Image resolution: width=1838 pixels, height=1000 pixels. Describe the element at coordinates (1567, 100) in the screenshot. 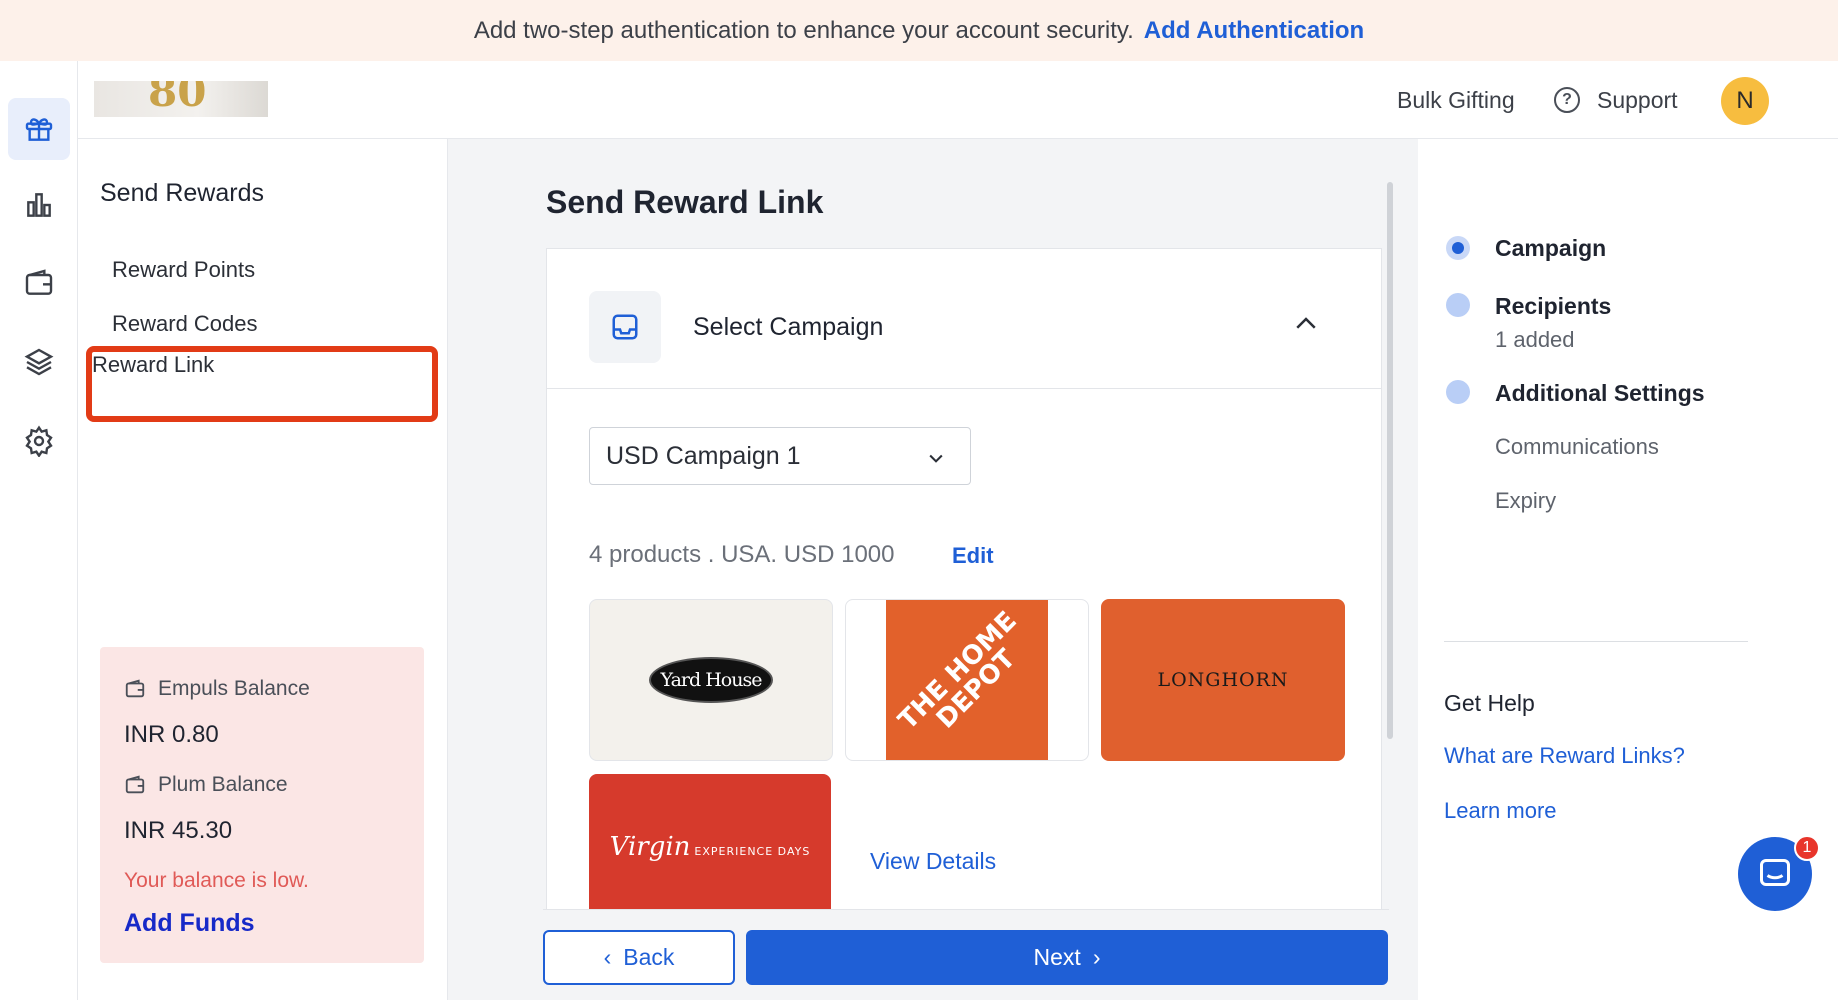

I see `help-circle-icon: ?` at that location.